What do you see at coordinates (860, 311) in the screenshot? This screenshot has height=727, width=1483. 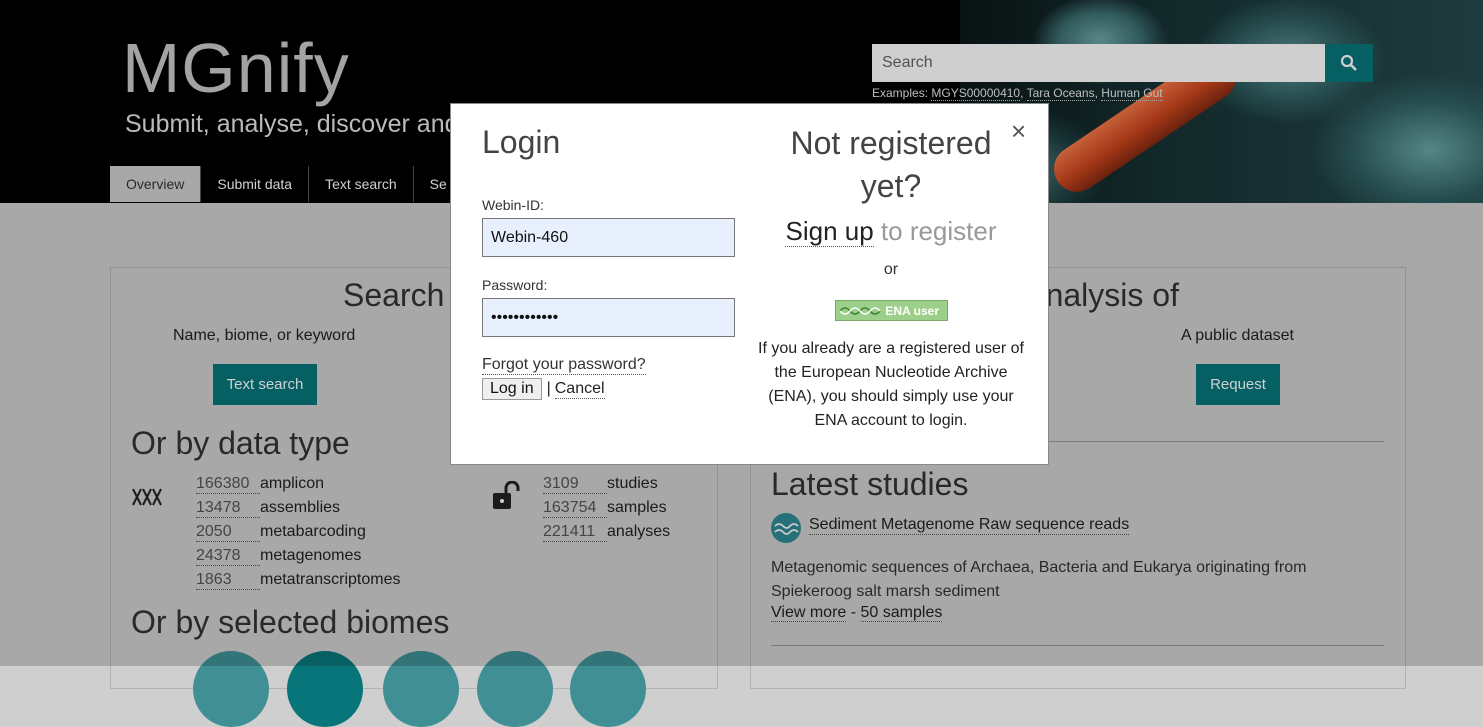 I see `dna-wave-icon` at bounding box center [860, 311].